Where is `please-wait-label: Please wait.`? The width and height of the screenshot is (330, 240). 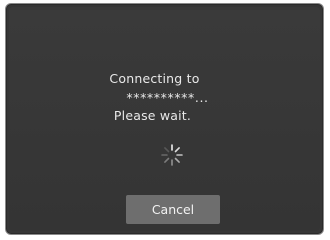 please-wait-label: Please wait. is located at coordinates (152, 115).